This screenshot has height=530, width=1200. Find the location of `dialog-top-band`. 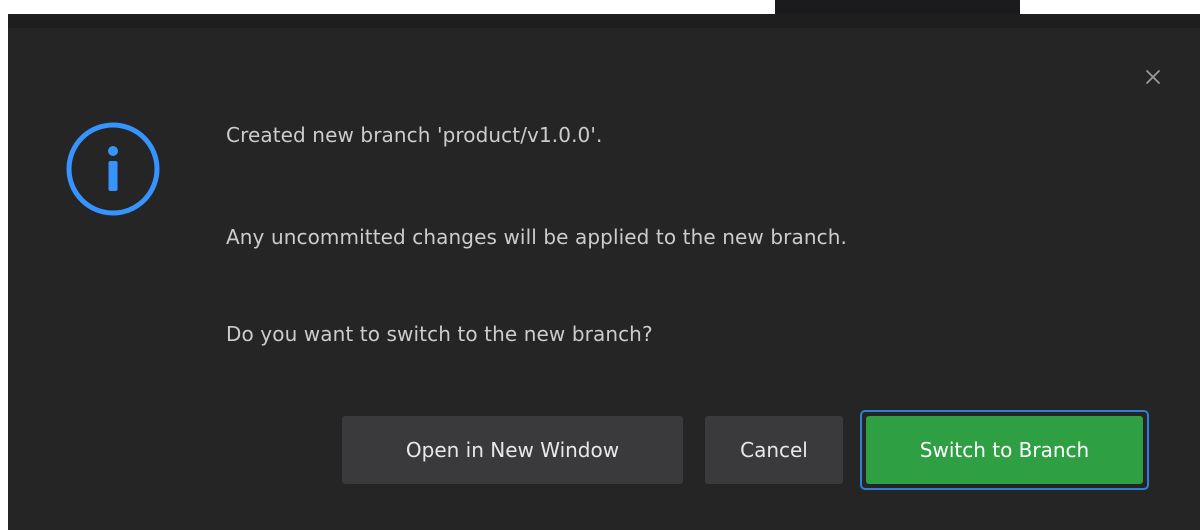

dialog-top-band is located at coordinates (604, 21).